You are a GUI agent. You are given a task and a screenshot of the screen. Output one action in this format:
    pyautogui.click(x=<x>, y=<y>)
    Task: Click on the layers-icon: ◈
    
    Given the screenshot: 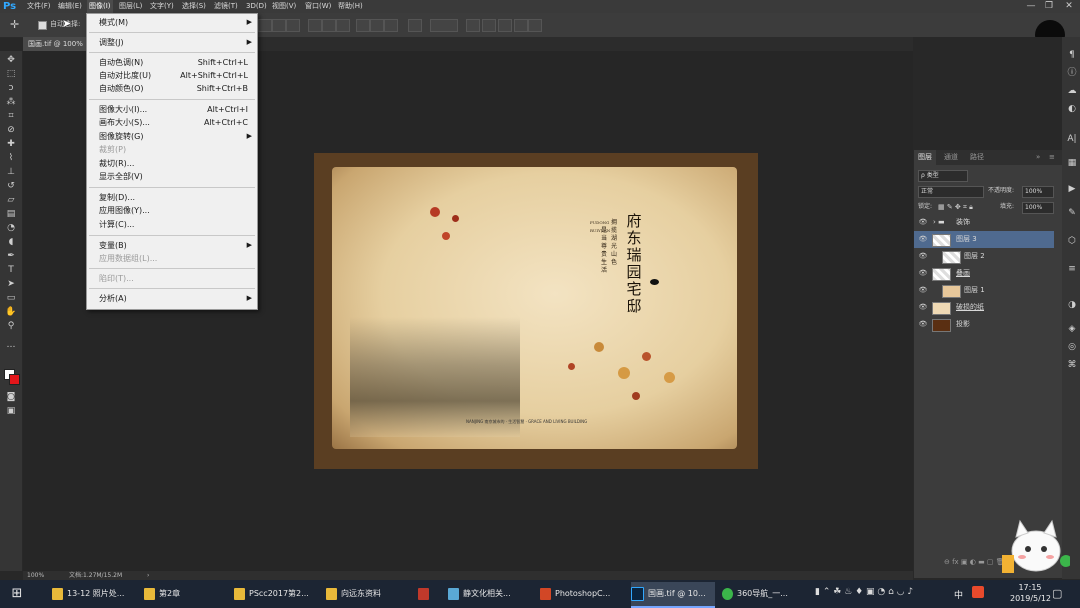 What is the action you would take?
    pyautogui.click(x=1072, y=329)
    